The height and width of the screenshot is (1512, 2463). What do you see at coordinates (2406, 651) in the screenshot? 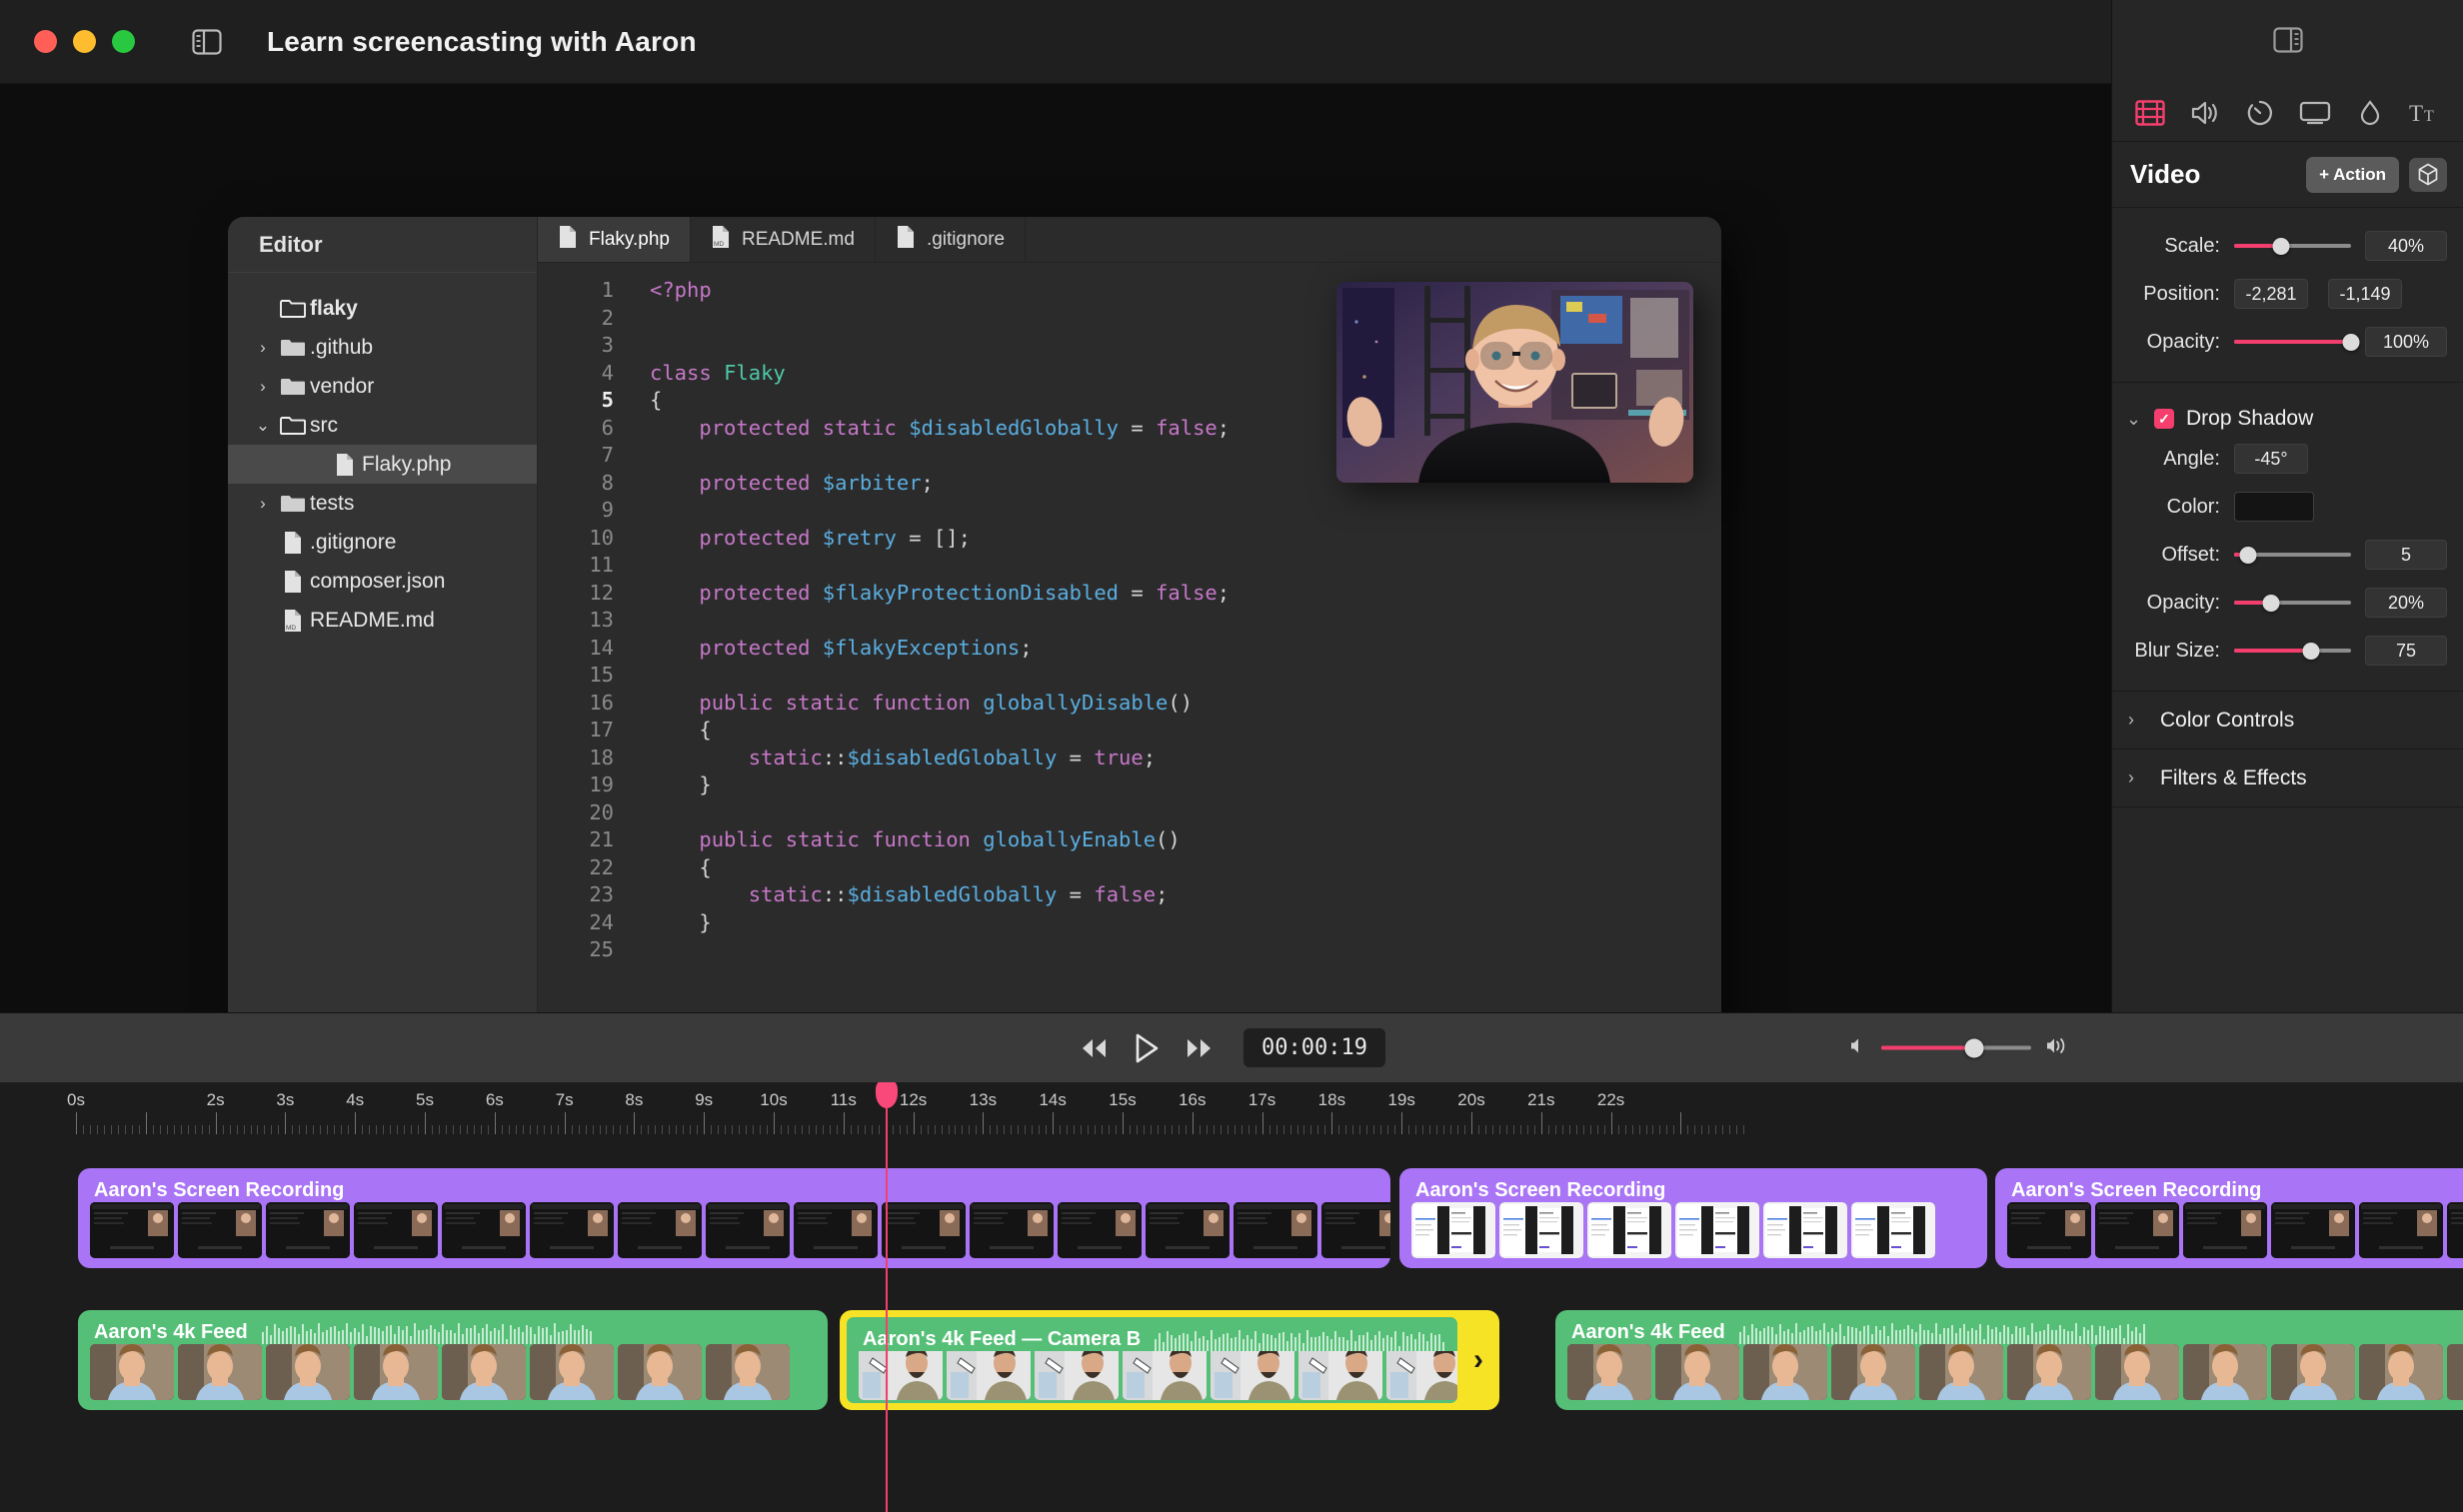
I see `blur-size-value: 75` at bounding box center [2406, 651].